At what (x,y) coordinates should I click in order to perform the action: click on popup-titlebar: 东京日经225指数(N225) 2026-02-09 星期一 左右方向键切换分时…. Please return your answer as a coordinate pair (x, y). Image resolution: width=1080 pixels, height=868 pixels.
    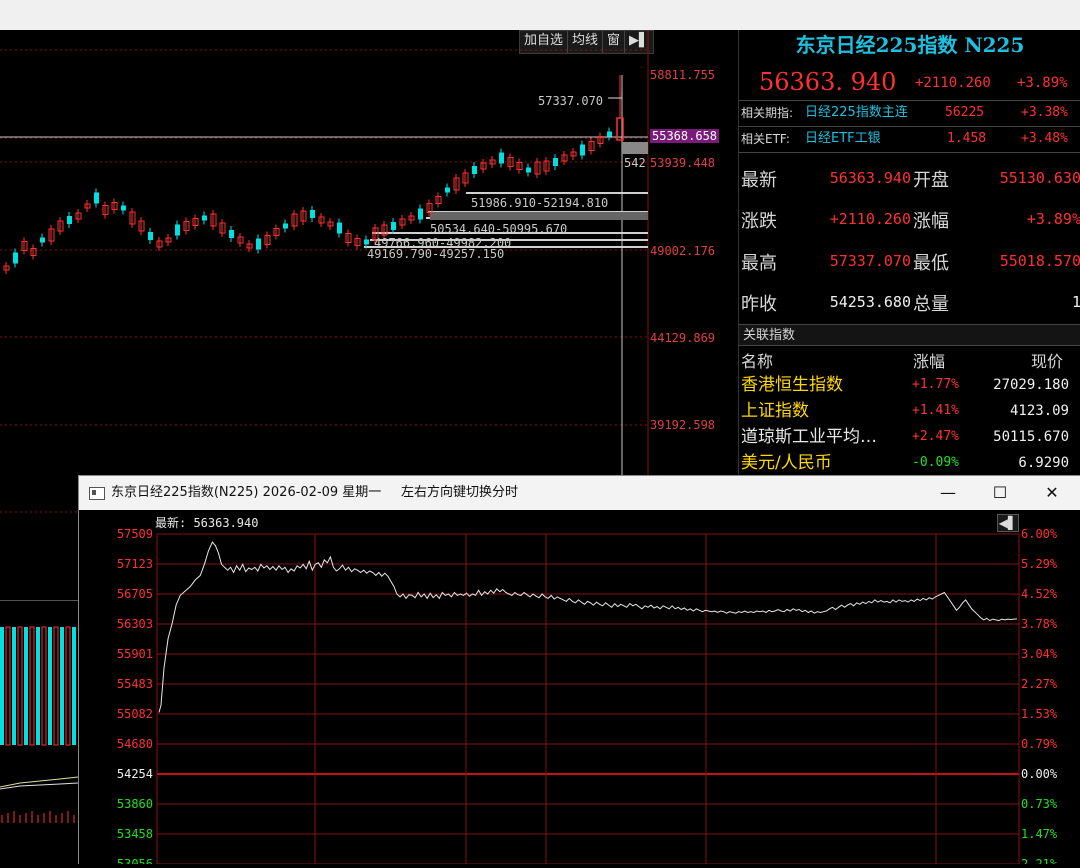
    Looking at the image, I should click on (579, 493).